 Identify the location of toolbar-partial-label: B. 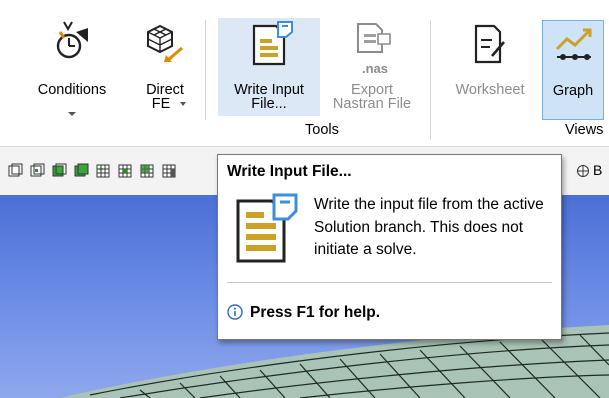
(598, 170).